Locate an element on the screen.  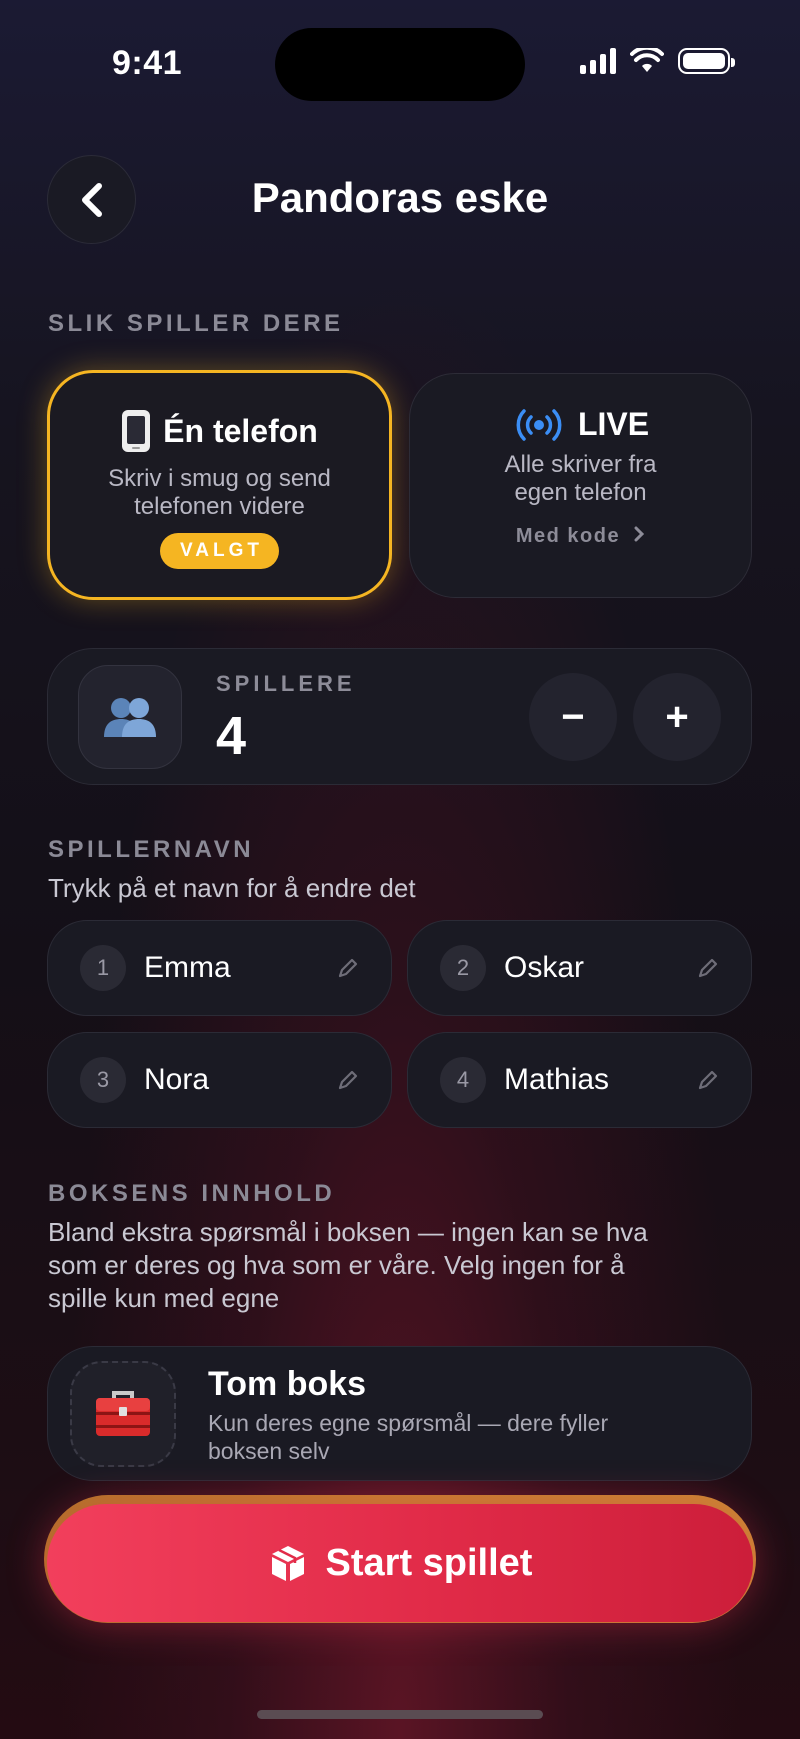
names-section-label: SPILLERNAVN is located at coordinates (151, 849).